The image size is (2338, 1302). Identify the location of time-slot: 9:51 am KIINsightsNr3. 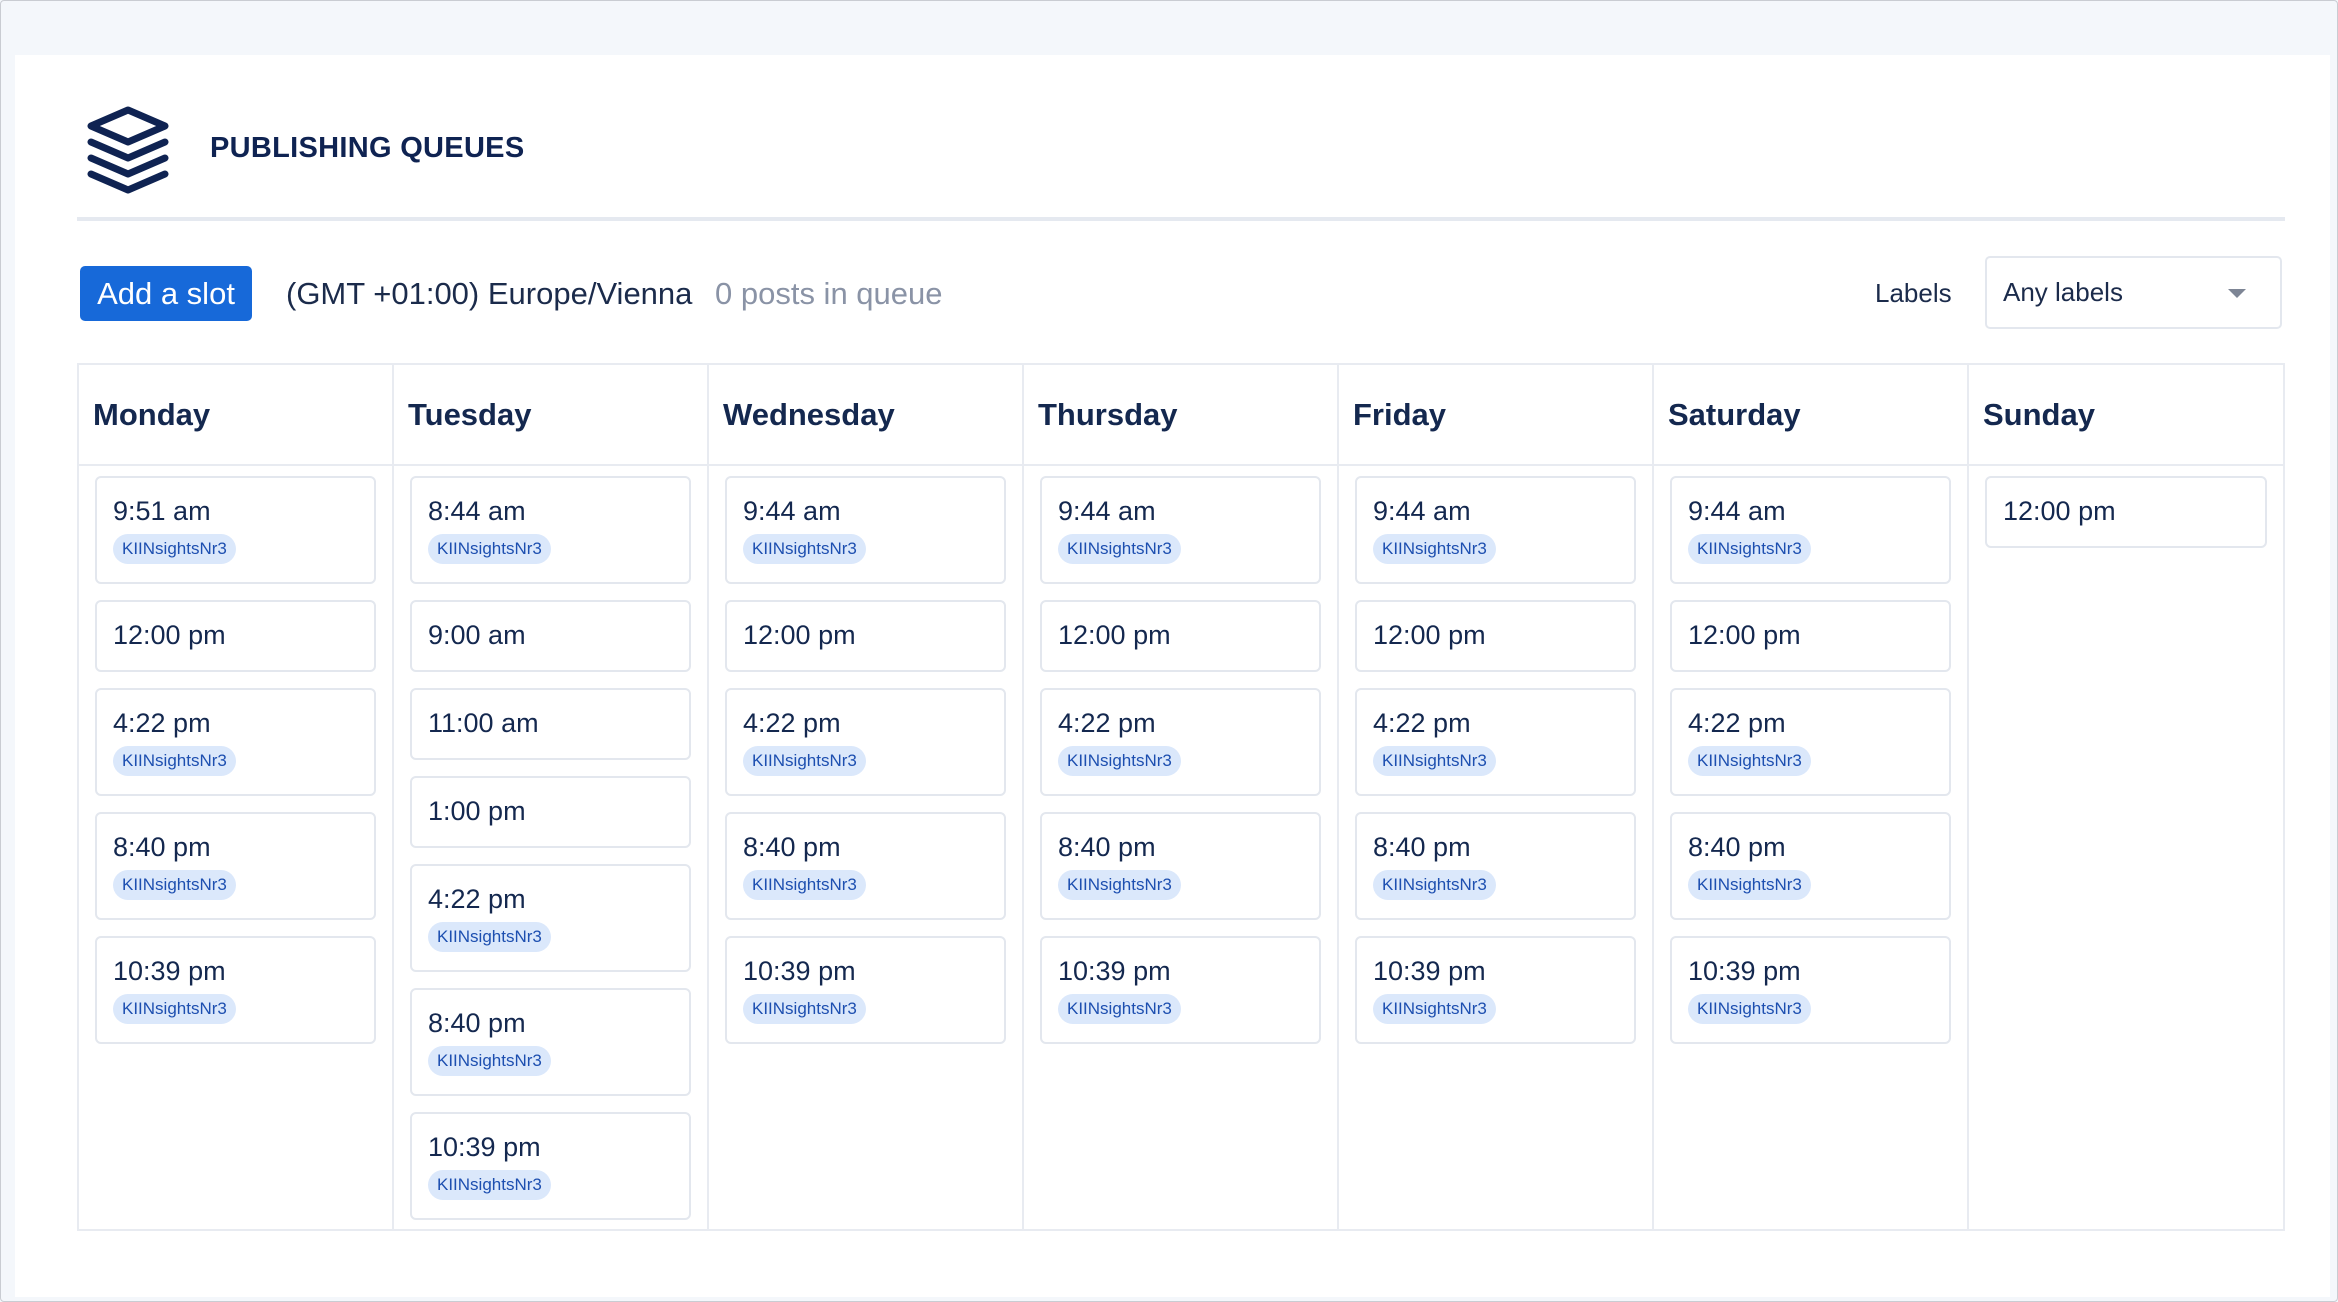
(235, 530).